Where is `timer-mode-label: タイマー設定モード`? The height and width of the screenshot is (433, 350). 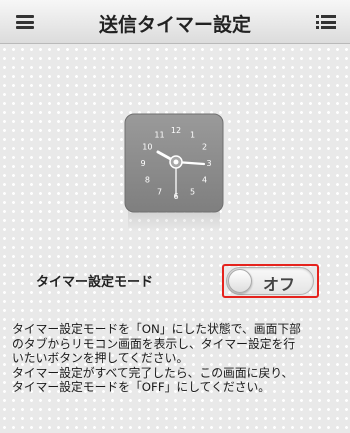 timer-mode-label: タイマー設定モード is located at coordinates (95, 282).